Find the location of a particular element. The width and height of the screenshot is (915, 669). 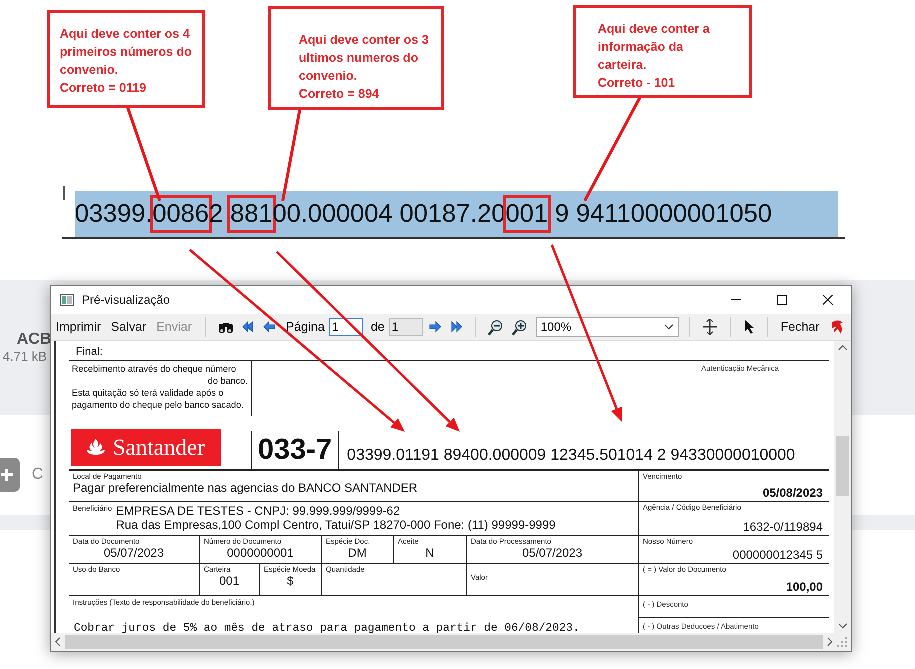

digitable-line: 03399.01191 89400.000009 12345.501014 2 94330000010000 is located at coordinates (571, 456).